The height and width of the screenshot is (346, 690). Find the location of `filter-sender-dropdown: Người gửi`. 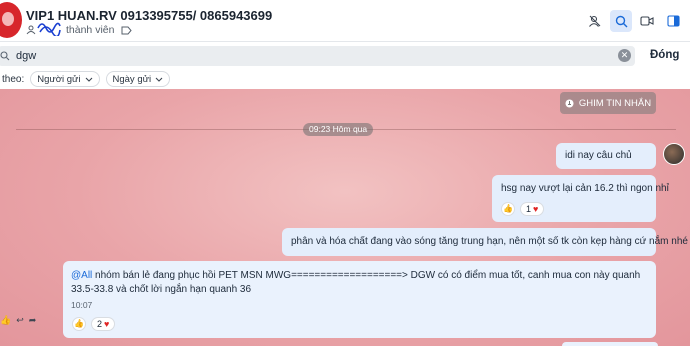

filter-sender-dropdown: Người gửi is located at coordinates (65, 79).